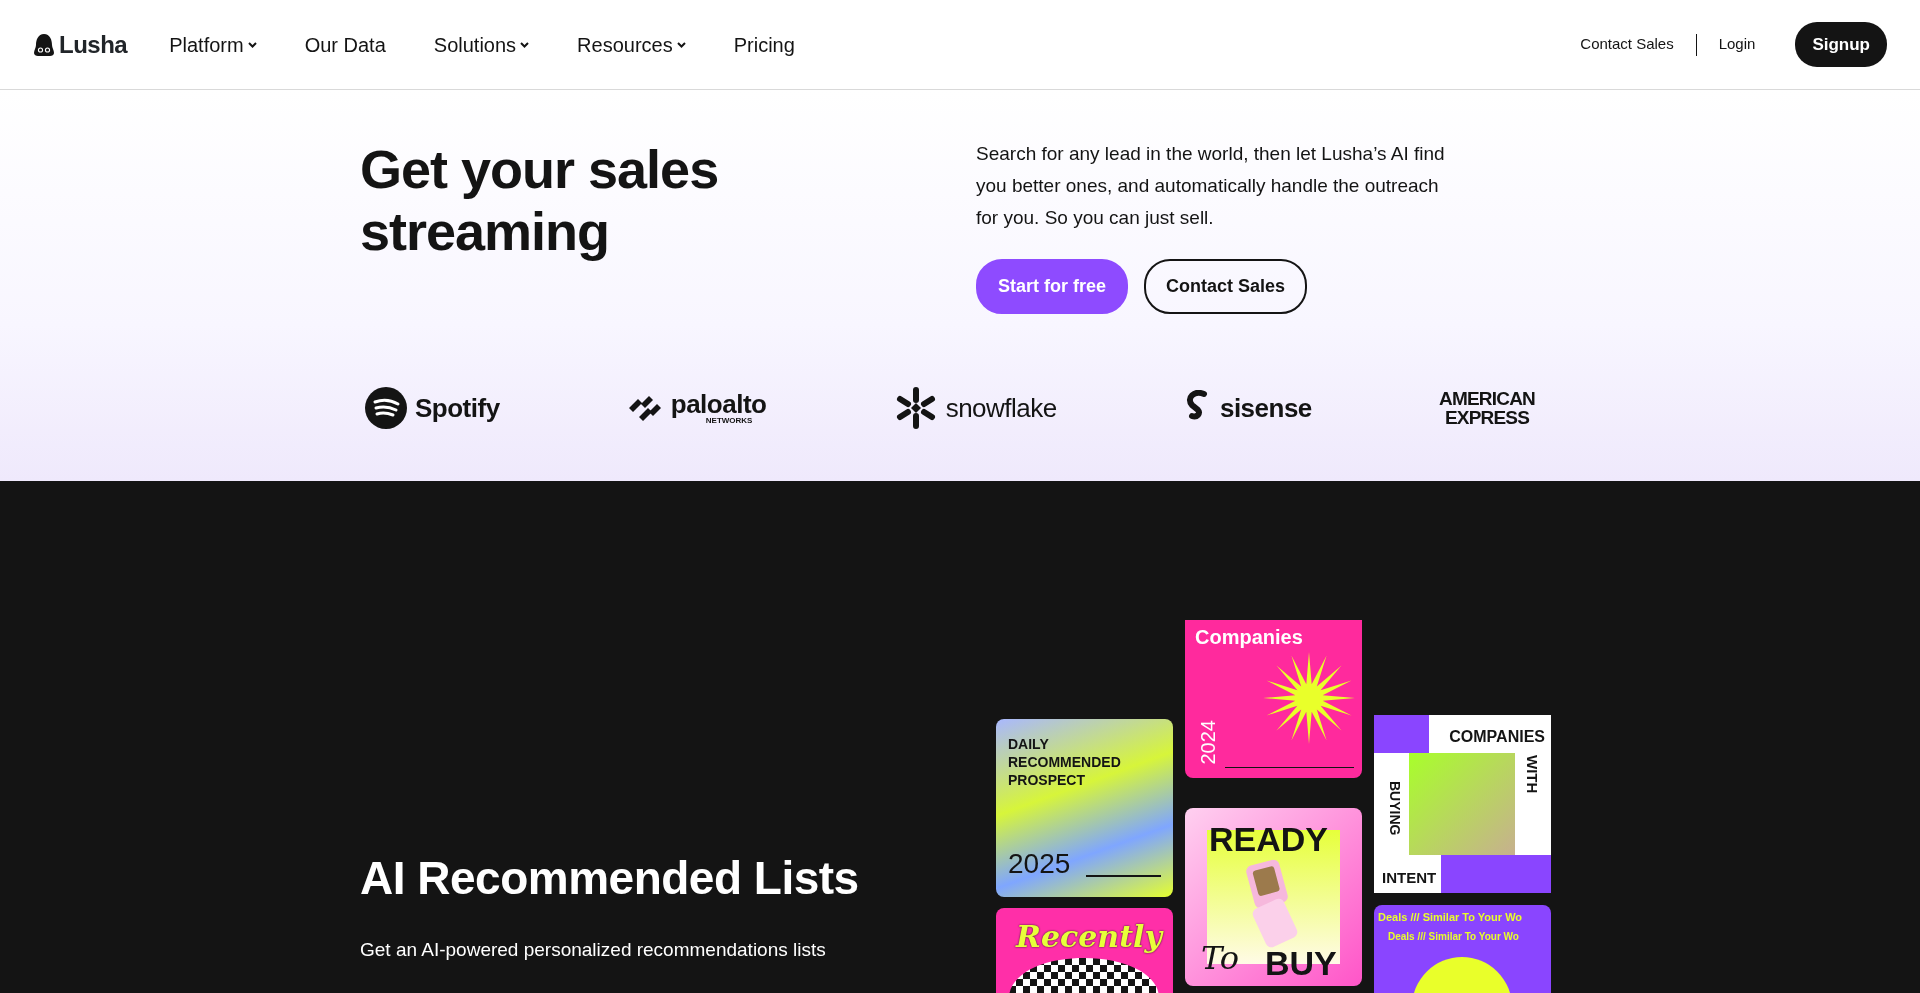 The width and height of the screenshot is (1920, 993). I want to click on logo-text: snowflake, so click(1001, 408).